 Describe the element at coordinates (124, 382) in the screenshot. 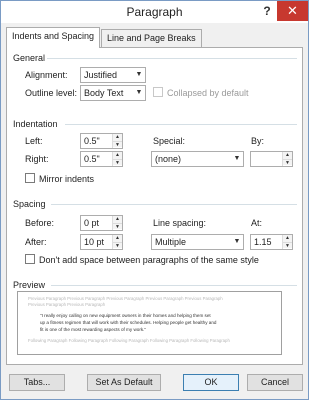

I see `set-as-default-button: Set As Default` at that location.